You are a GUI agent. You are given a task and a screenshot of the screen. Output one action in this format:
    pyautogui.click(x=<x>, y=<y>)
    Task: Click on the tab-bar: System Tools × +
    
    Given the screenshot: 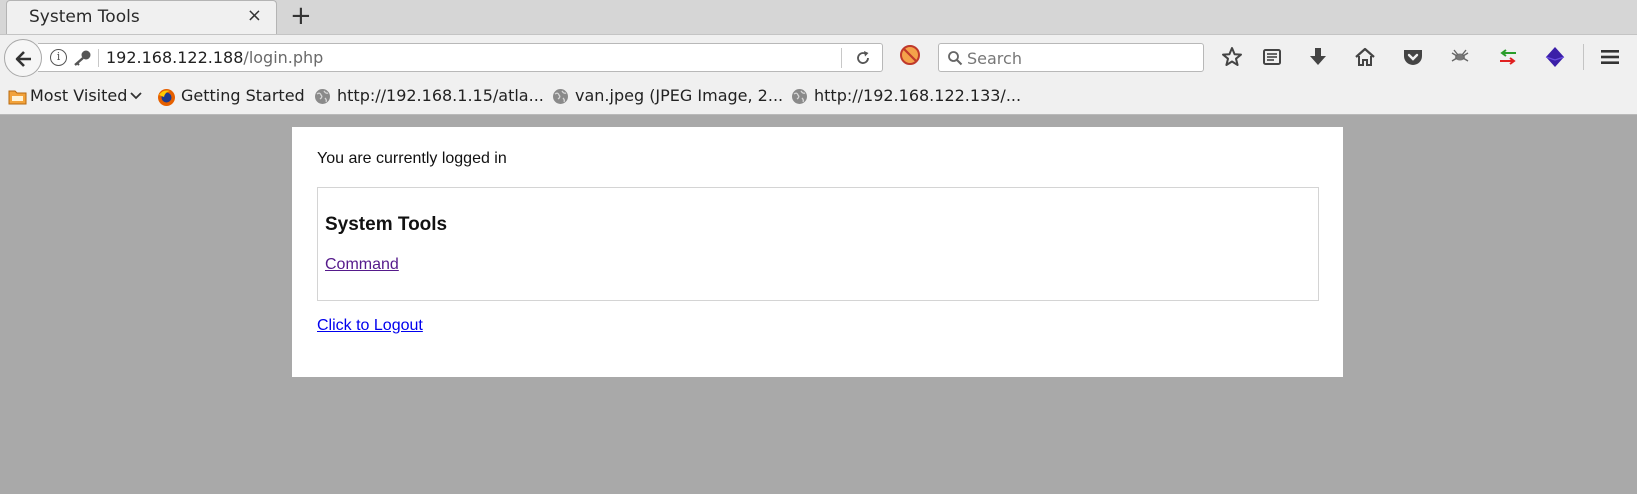 What is the action you would take?
    pyautogui.click(x=818, y=17)
    